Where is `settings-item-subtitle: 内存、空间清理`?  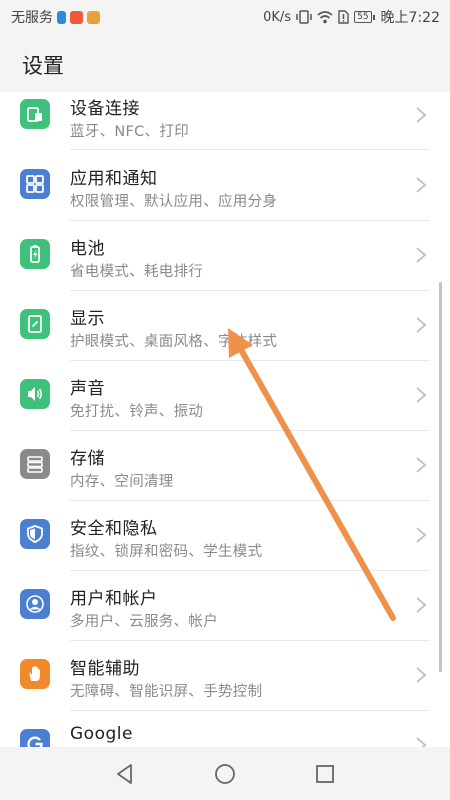 settings-item-subtitle: 内存、空间清理 is located at coordinates (122, 482).